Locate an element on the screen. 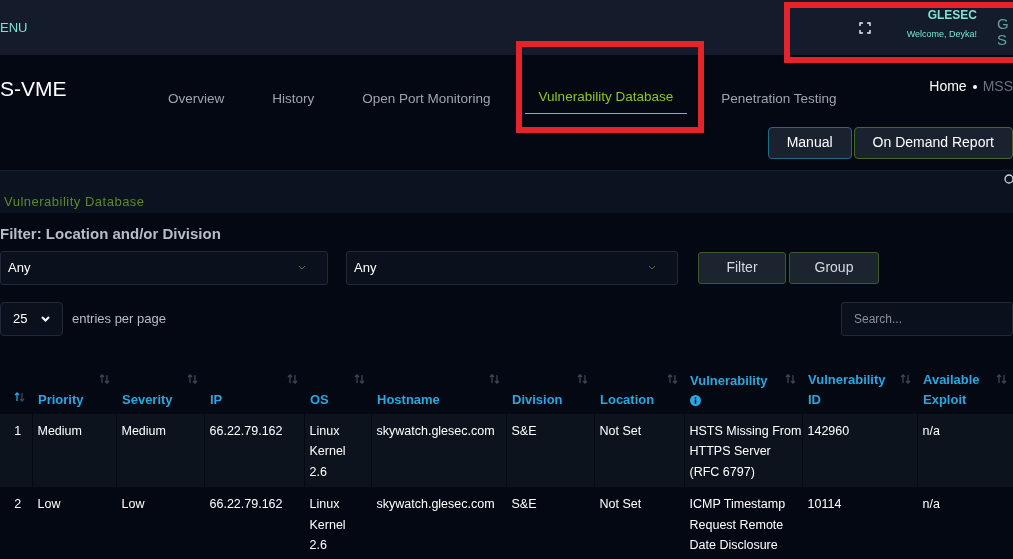  brand-name: GLESEC is located at coordinates (952, 15).